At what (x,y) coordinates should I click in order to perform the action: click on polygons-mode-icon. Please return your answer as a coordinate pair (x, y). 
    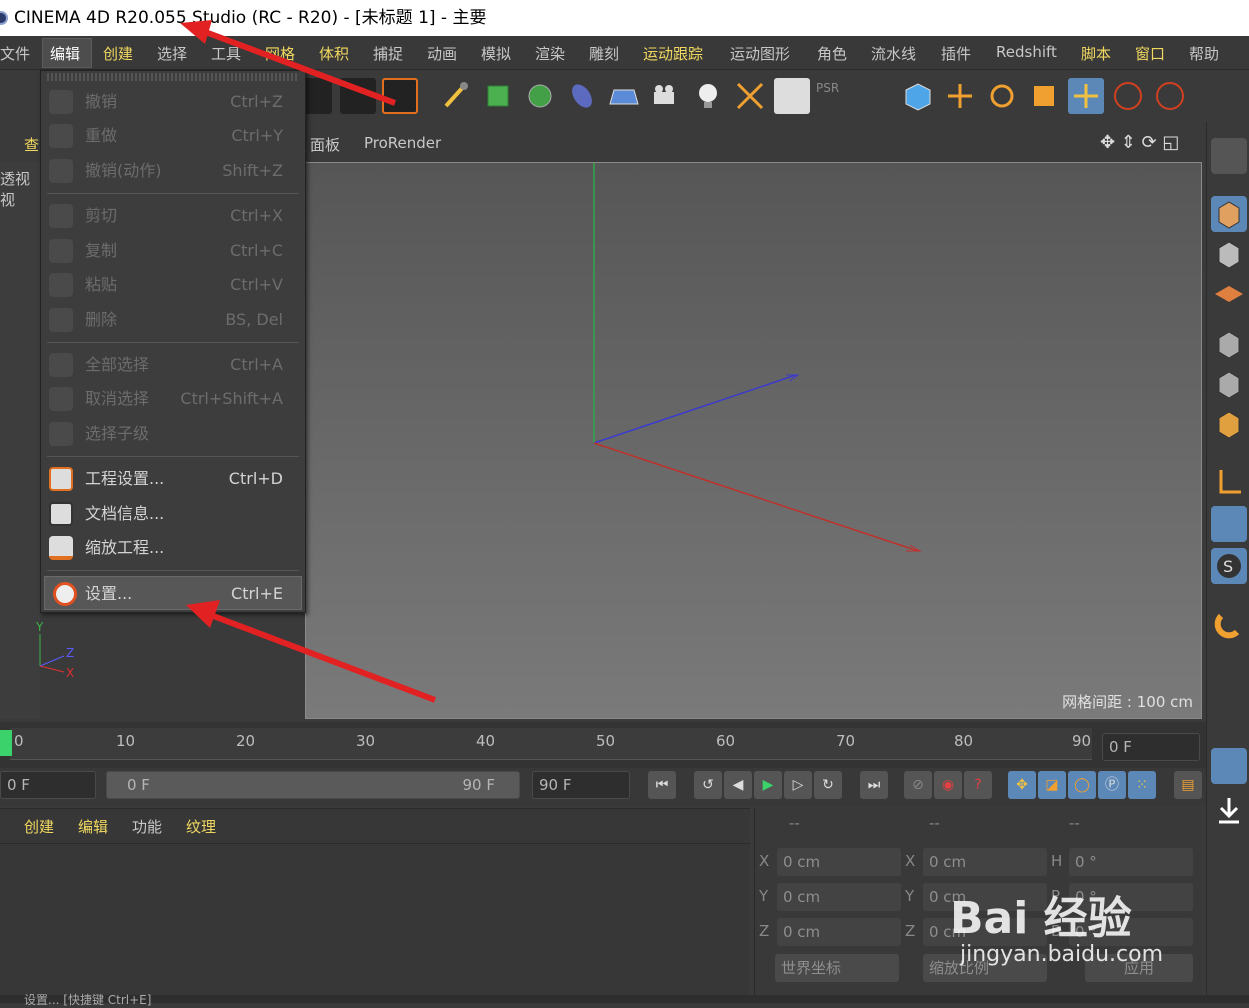
    Looking at the image, I should click on (1229, 424).